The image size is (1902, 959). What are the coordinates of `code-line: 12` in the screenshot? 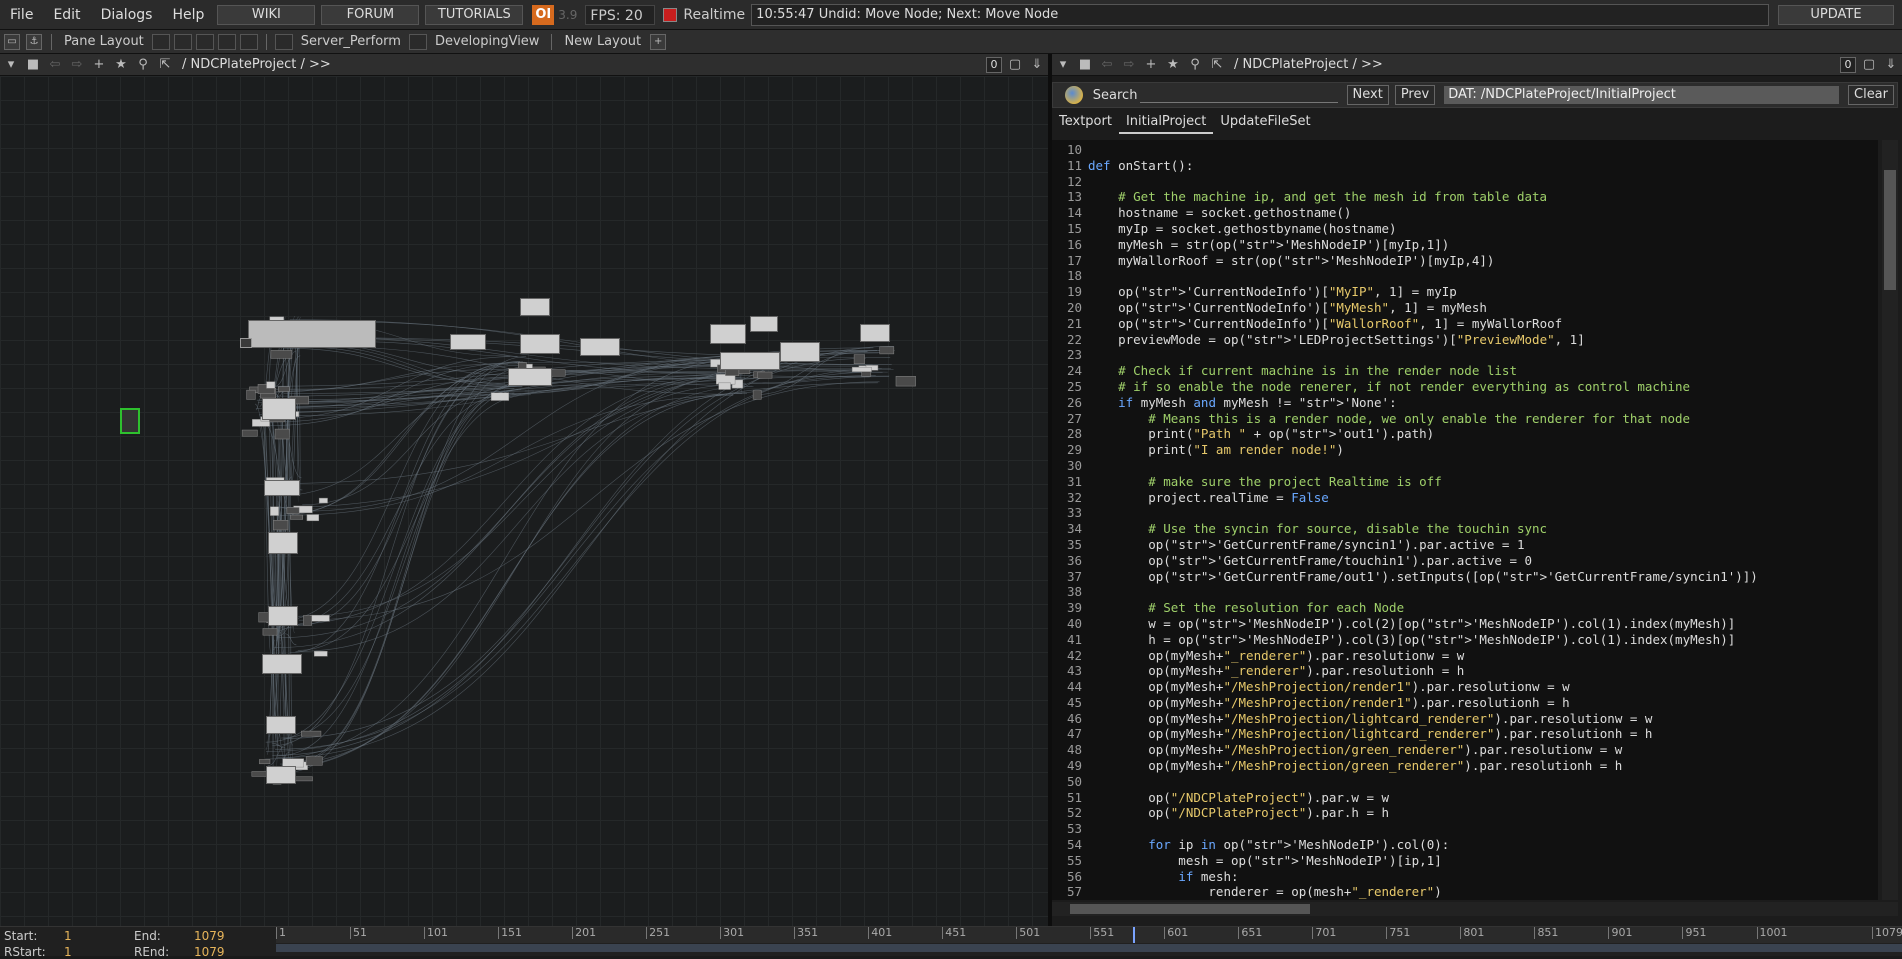 It's located at (1465, 182).